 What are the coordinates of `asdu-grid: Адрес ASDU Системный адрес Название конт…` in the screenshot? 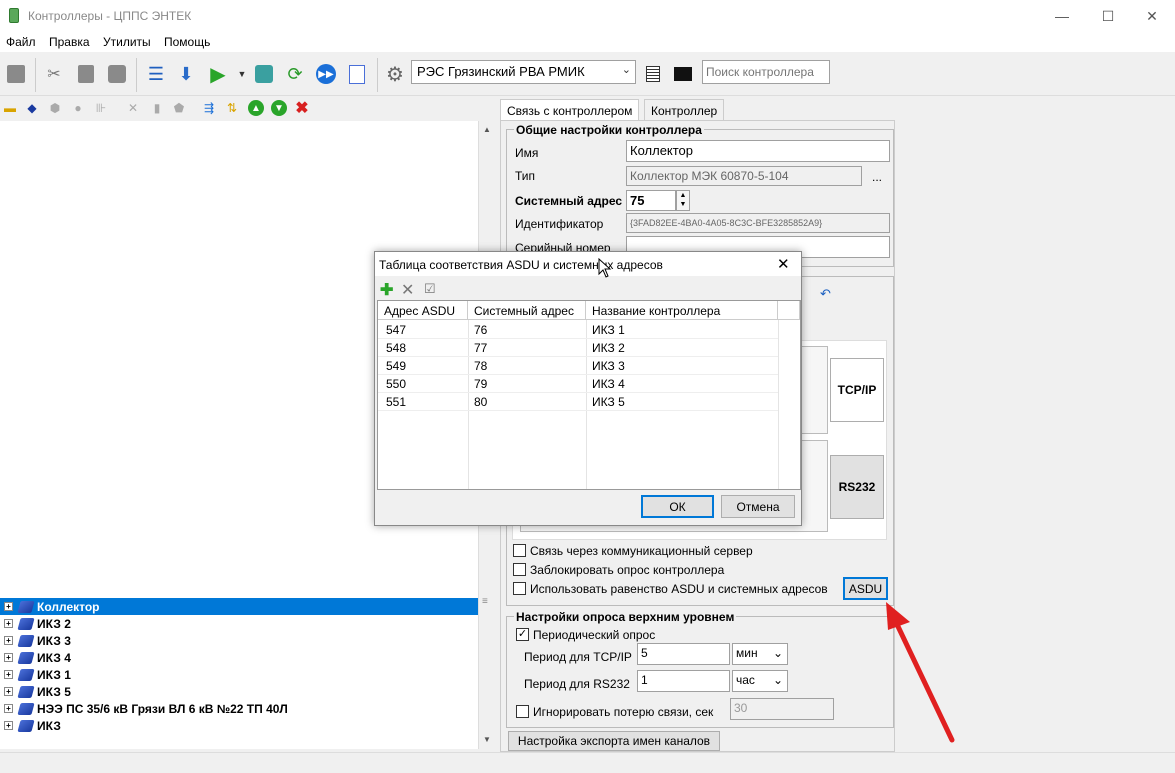 It's located at (589, 395).